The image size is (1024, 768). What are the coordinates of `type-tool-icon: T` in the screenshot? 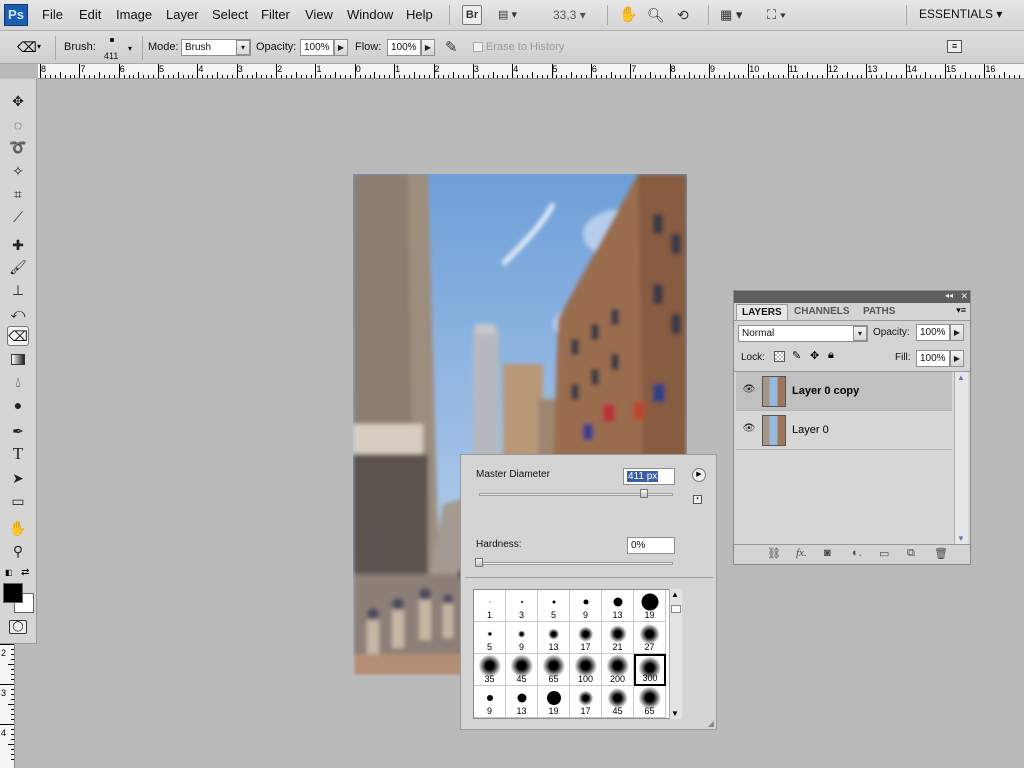 It's located at (18, 454).